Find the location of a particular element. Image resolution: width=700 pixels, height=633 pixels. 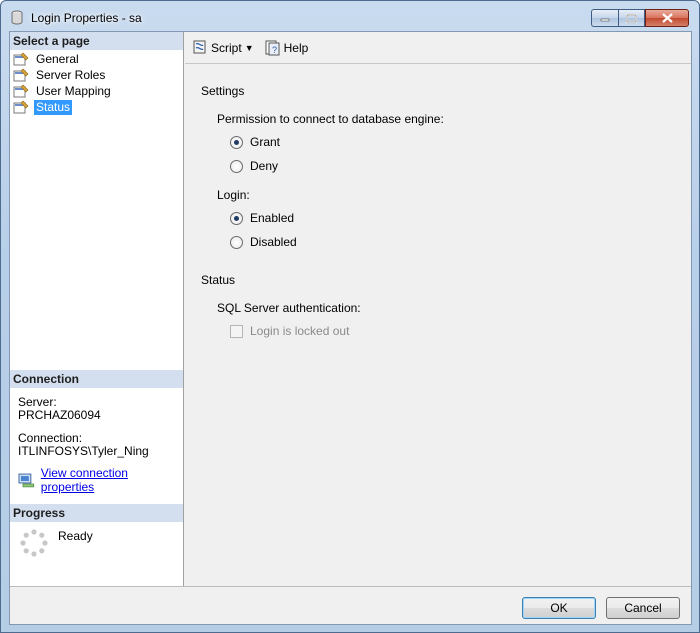

page-item-status: Status is located at coordinates (63, 107).